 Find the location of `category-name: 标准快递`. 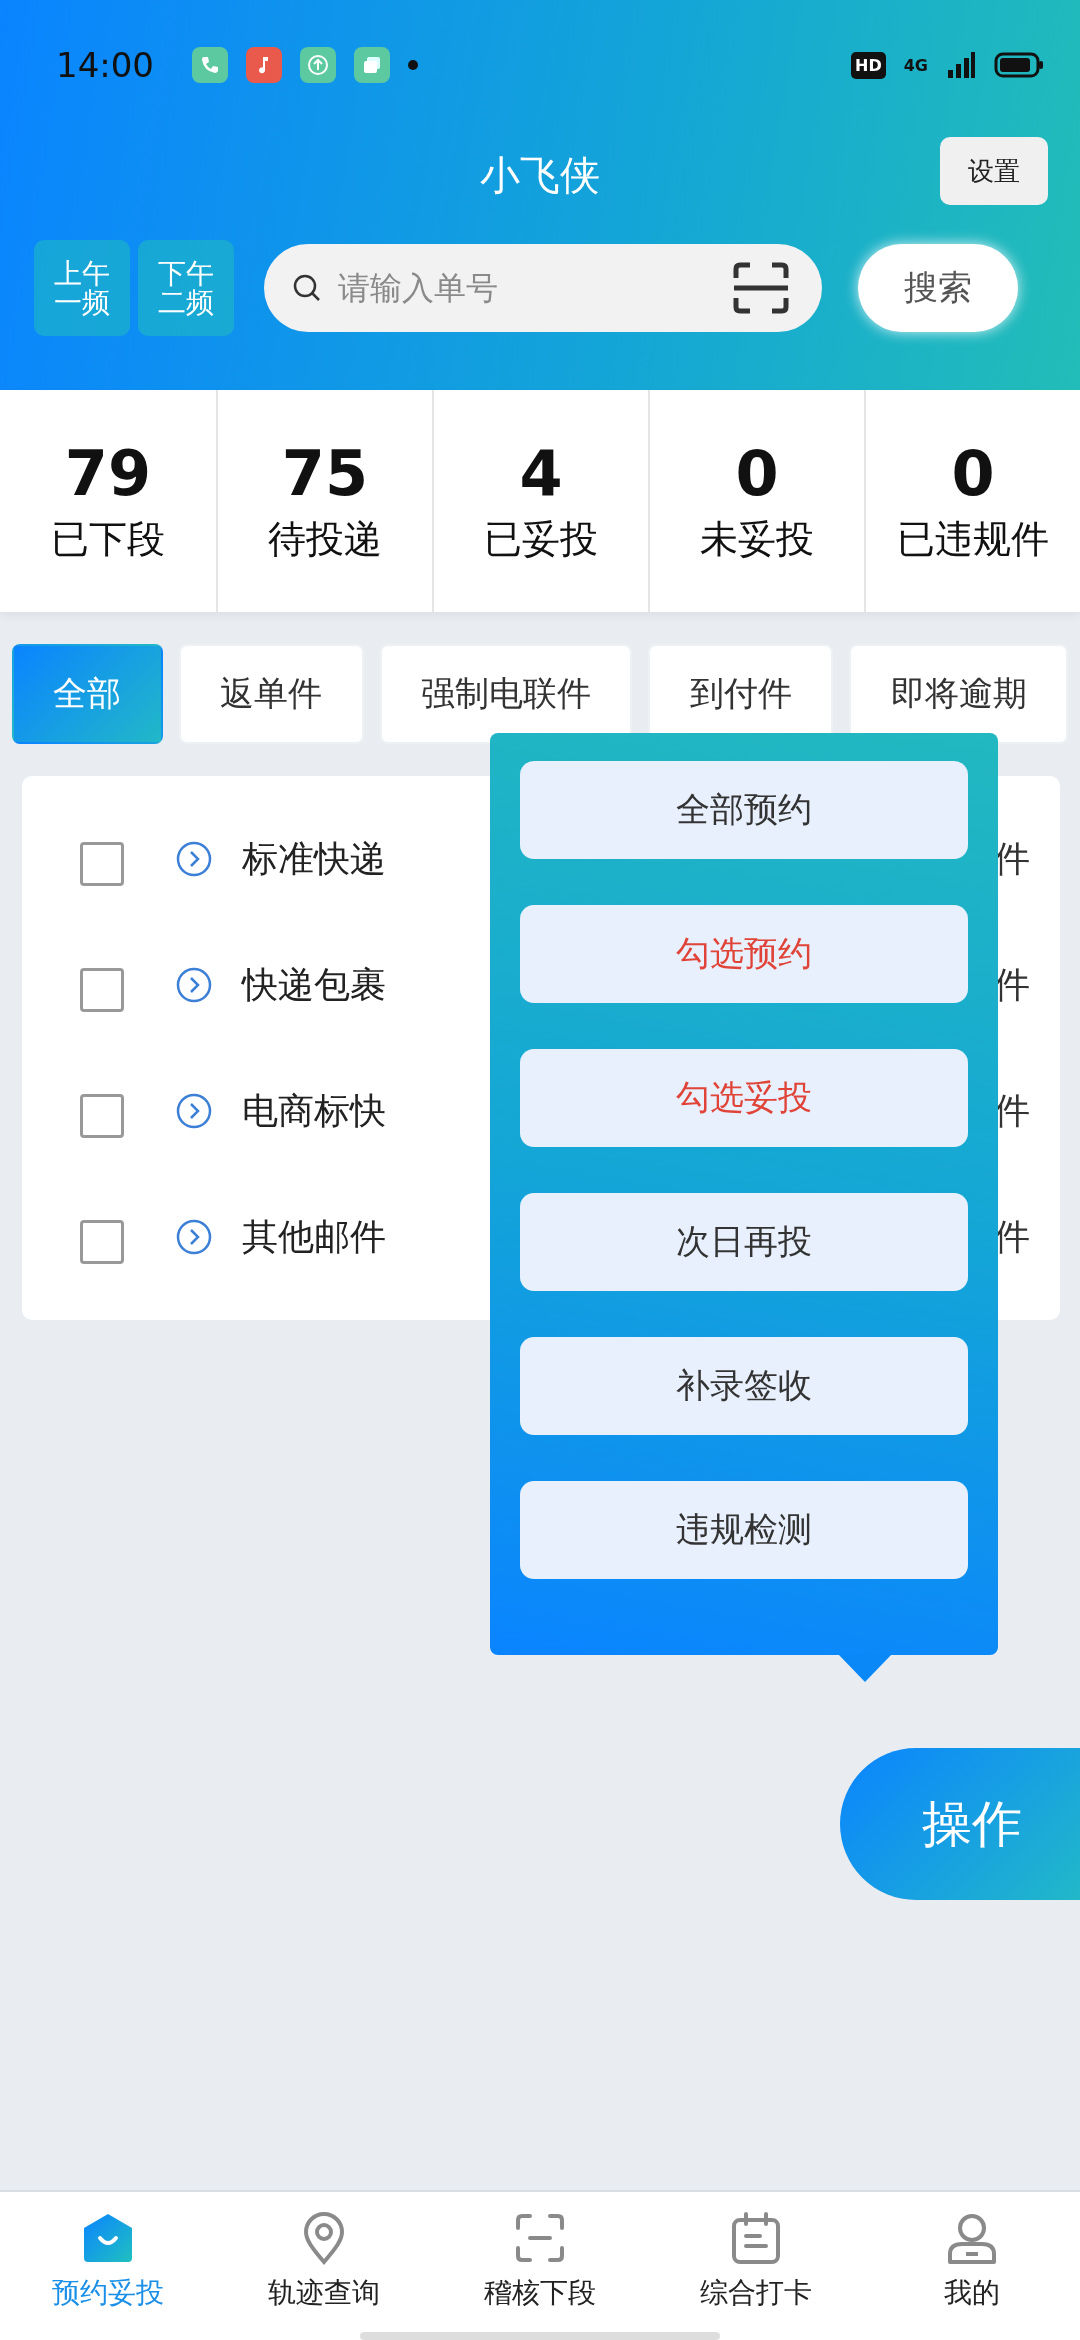

category-name: 标准快递 is located at coordinates (314, 858).